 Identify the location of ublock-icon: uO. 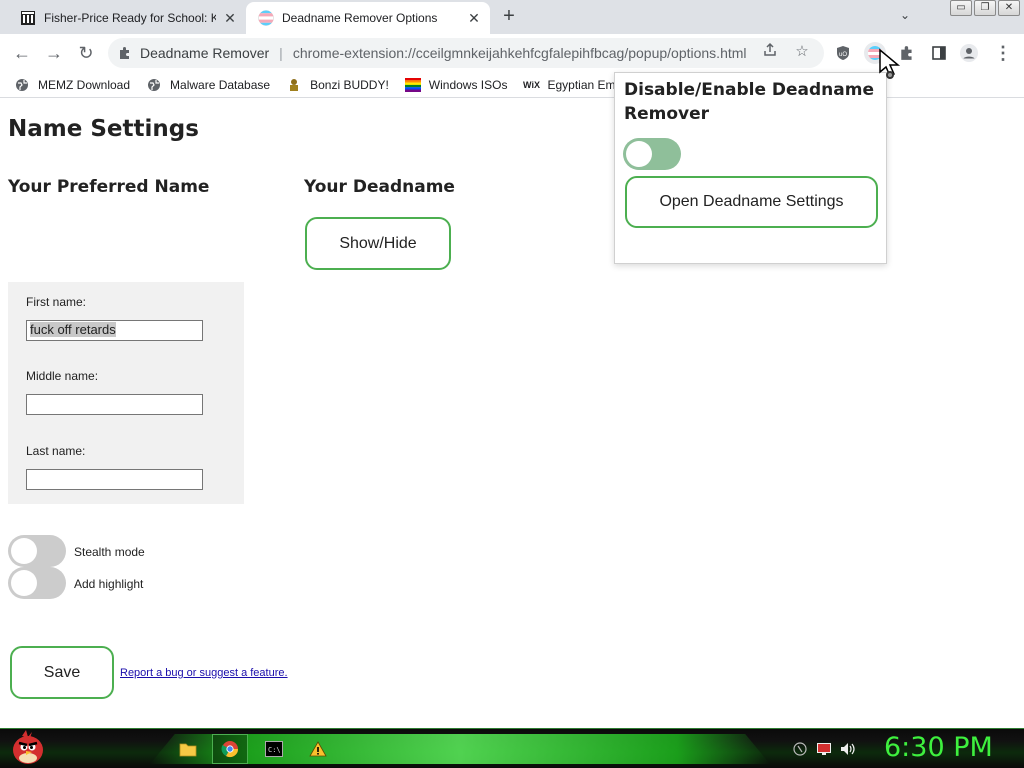
(843, 53).